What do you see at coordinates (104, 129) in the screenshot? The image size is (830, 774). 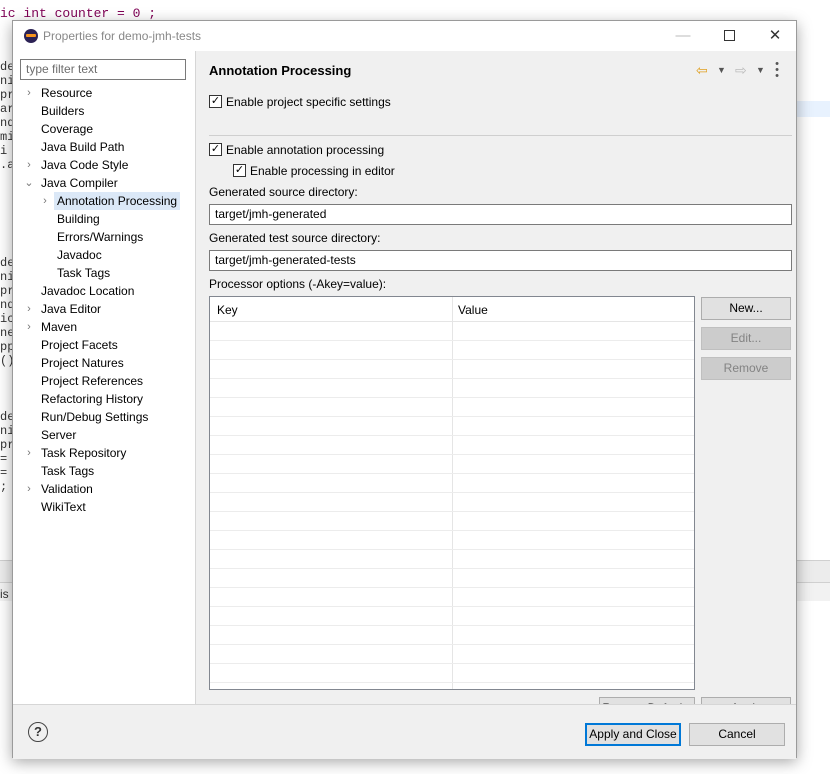 I see `tree-item: Coverage` at bounding box center [104, 129].